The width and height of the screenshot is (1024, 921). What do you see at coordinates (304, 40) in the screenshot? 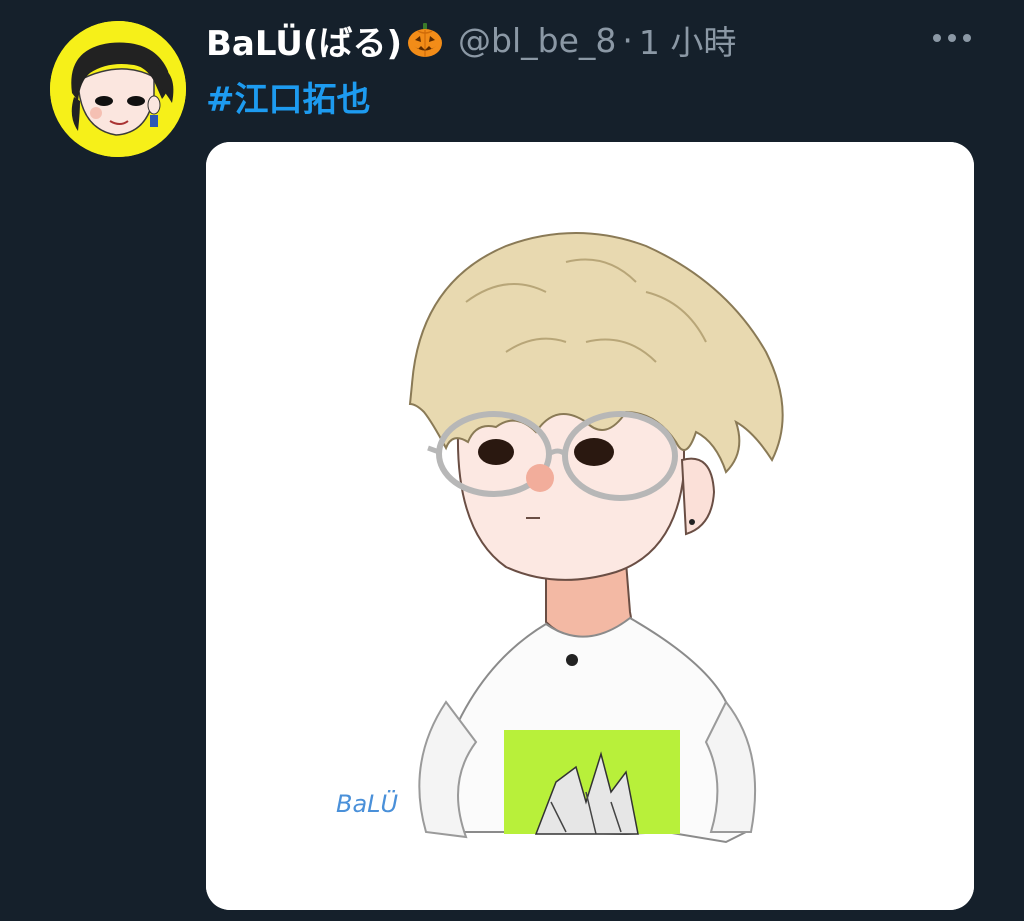
I see `display-name: BaLÜ(ばる)` at bounding box center [304, 40].